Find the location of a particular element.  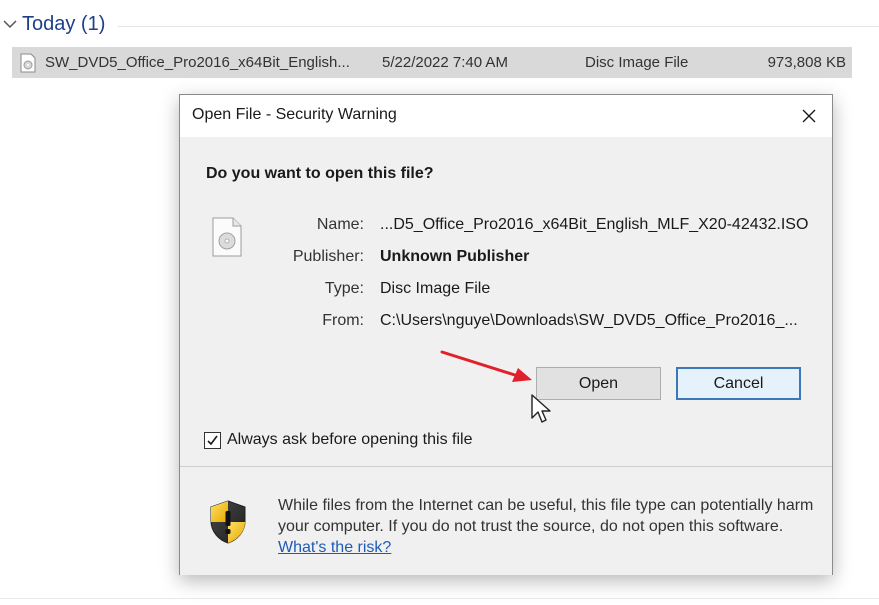

shield-warning-icon is located at coordinates (228, 522).